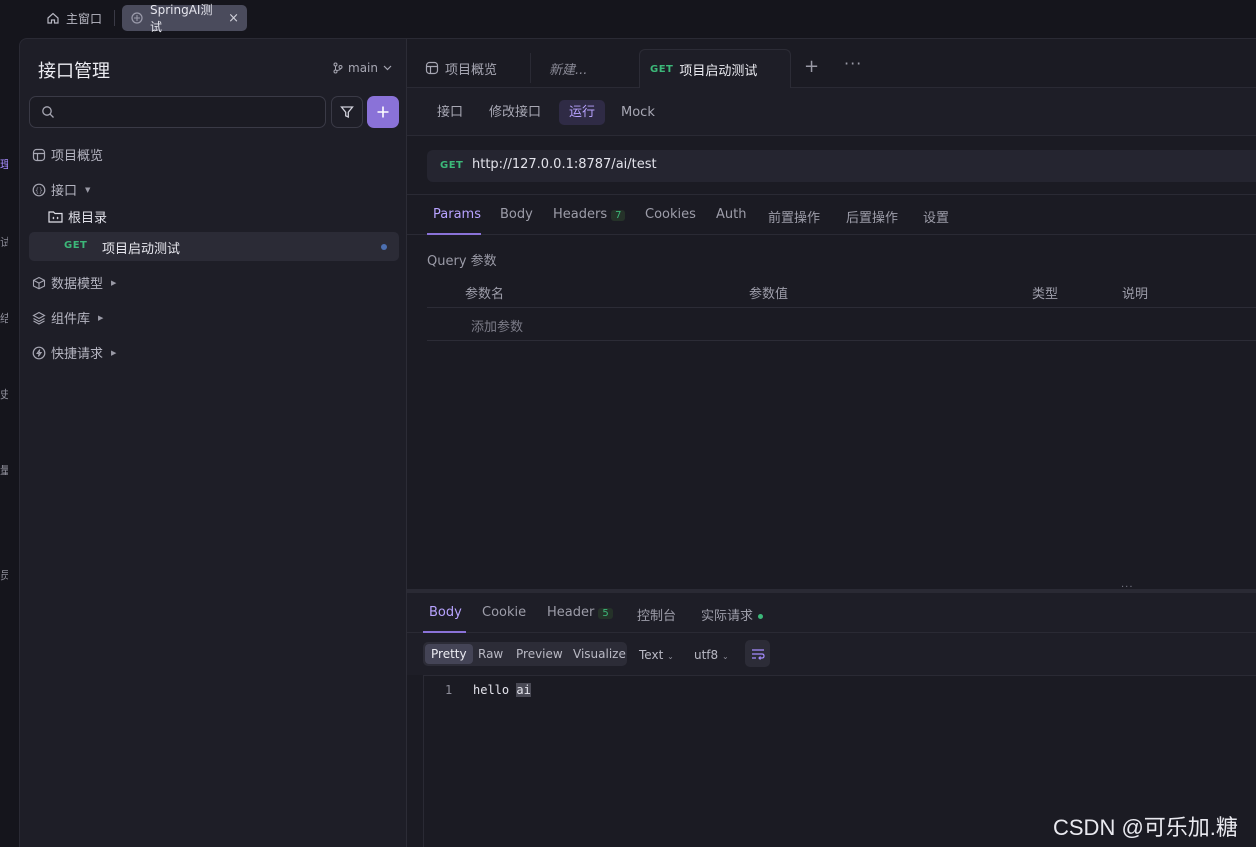 The image size is (1256, 847). What do you see at coordinates (589, 214) in the screenshot?
I see `tab-headers: Headers 7` at bounding box center [589, 214].